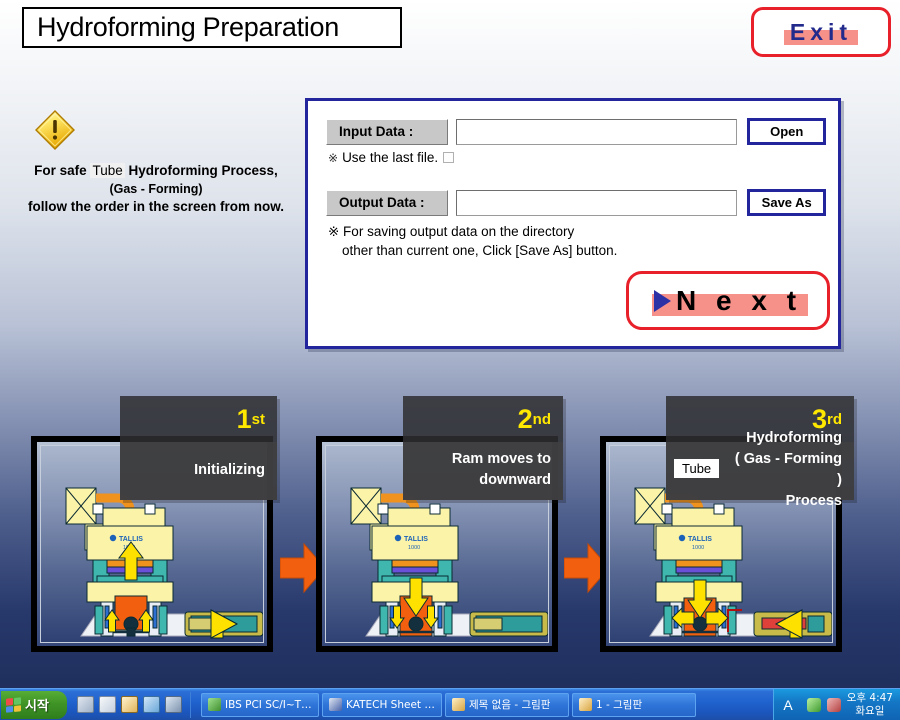  What do you see at coordinates (13, 704) in the screenshot?
I see `windows-flag-icon` at bounding box center [13, 704].